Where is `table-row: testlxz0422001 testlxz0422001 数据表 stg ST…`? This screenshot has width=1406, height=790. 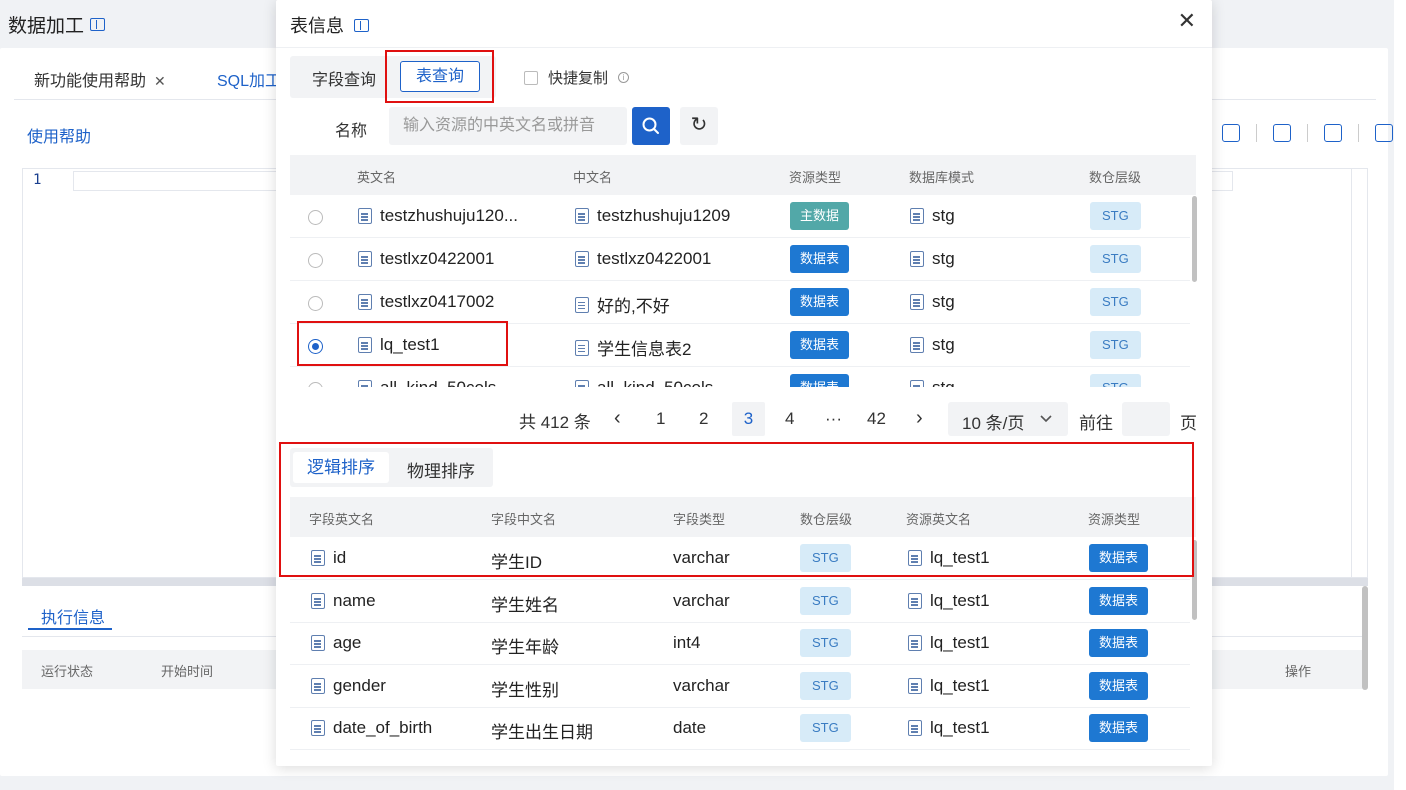
table-row: testlxz0422001 testlxz0422001 数据表 stg ST… is located at coordinates (740, 259).